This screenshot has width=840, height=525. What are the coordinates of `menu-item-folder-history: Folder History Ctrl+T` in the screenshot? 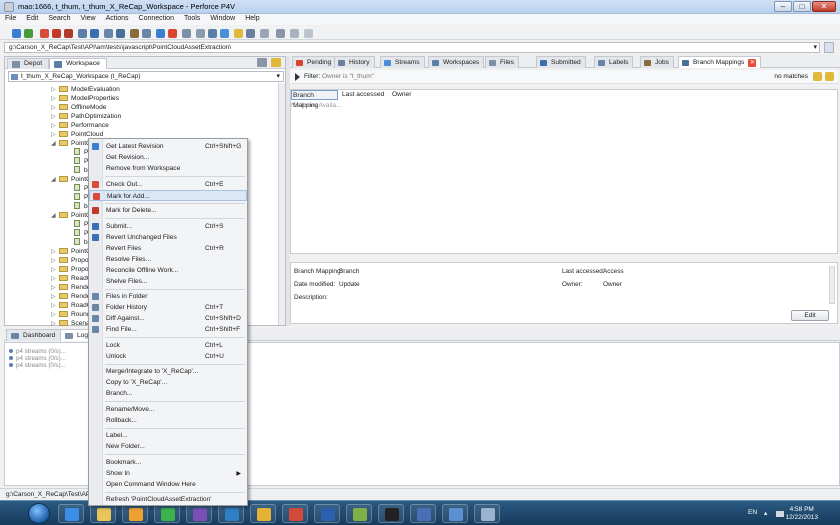 It's located at (168, 307).